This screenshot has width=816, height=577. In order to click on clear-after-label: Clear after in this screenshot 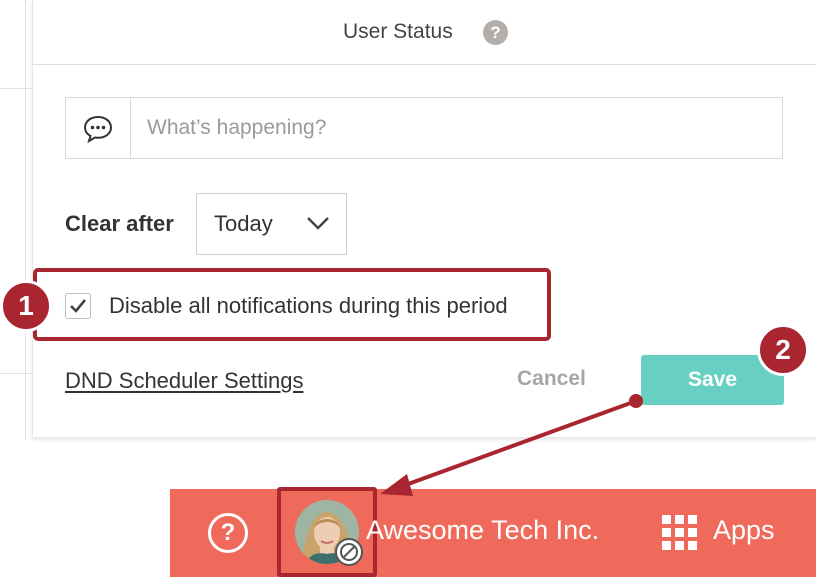, I will do `click(119, 223)`.